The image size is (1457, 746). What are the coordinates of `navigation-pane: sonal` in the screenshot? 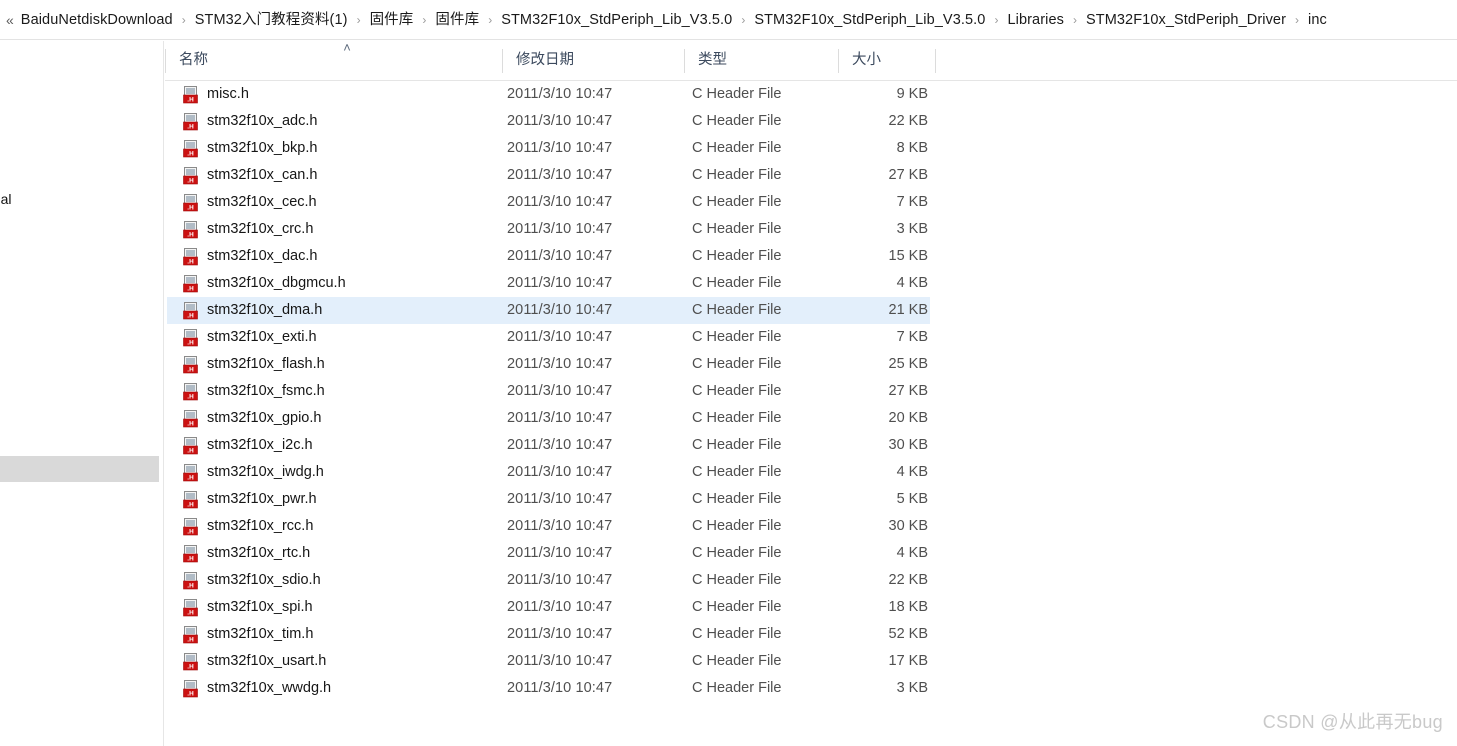 It's located at (82, 393).